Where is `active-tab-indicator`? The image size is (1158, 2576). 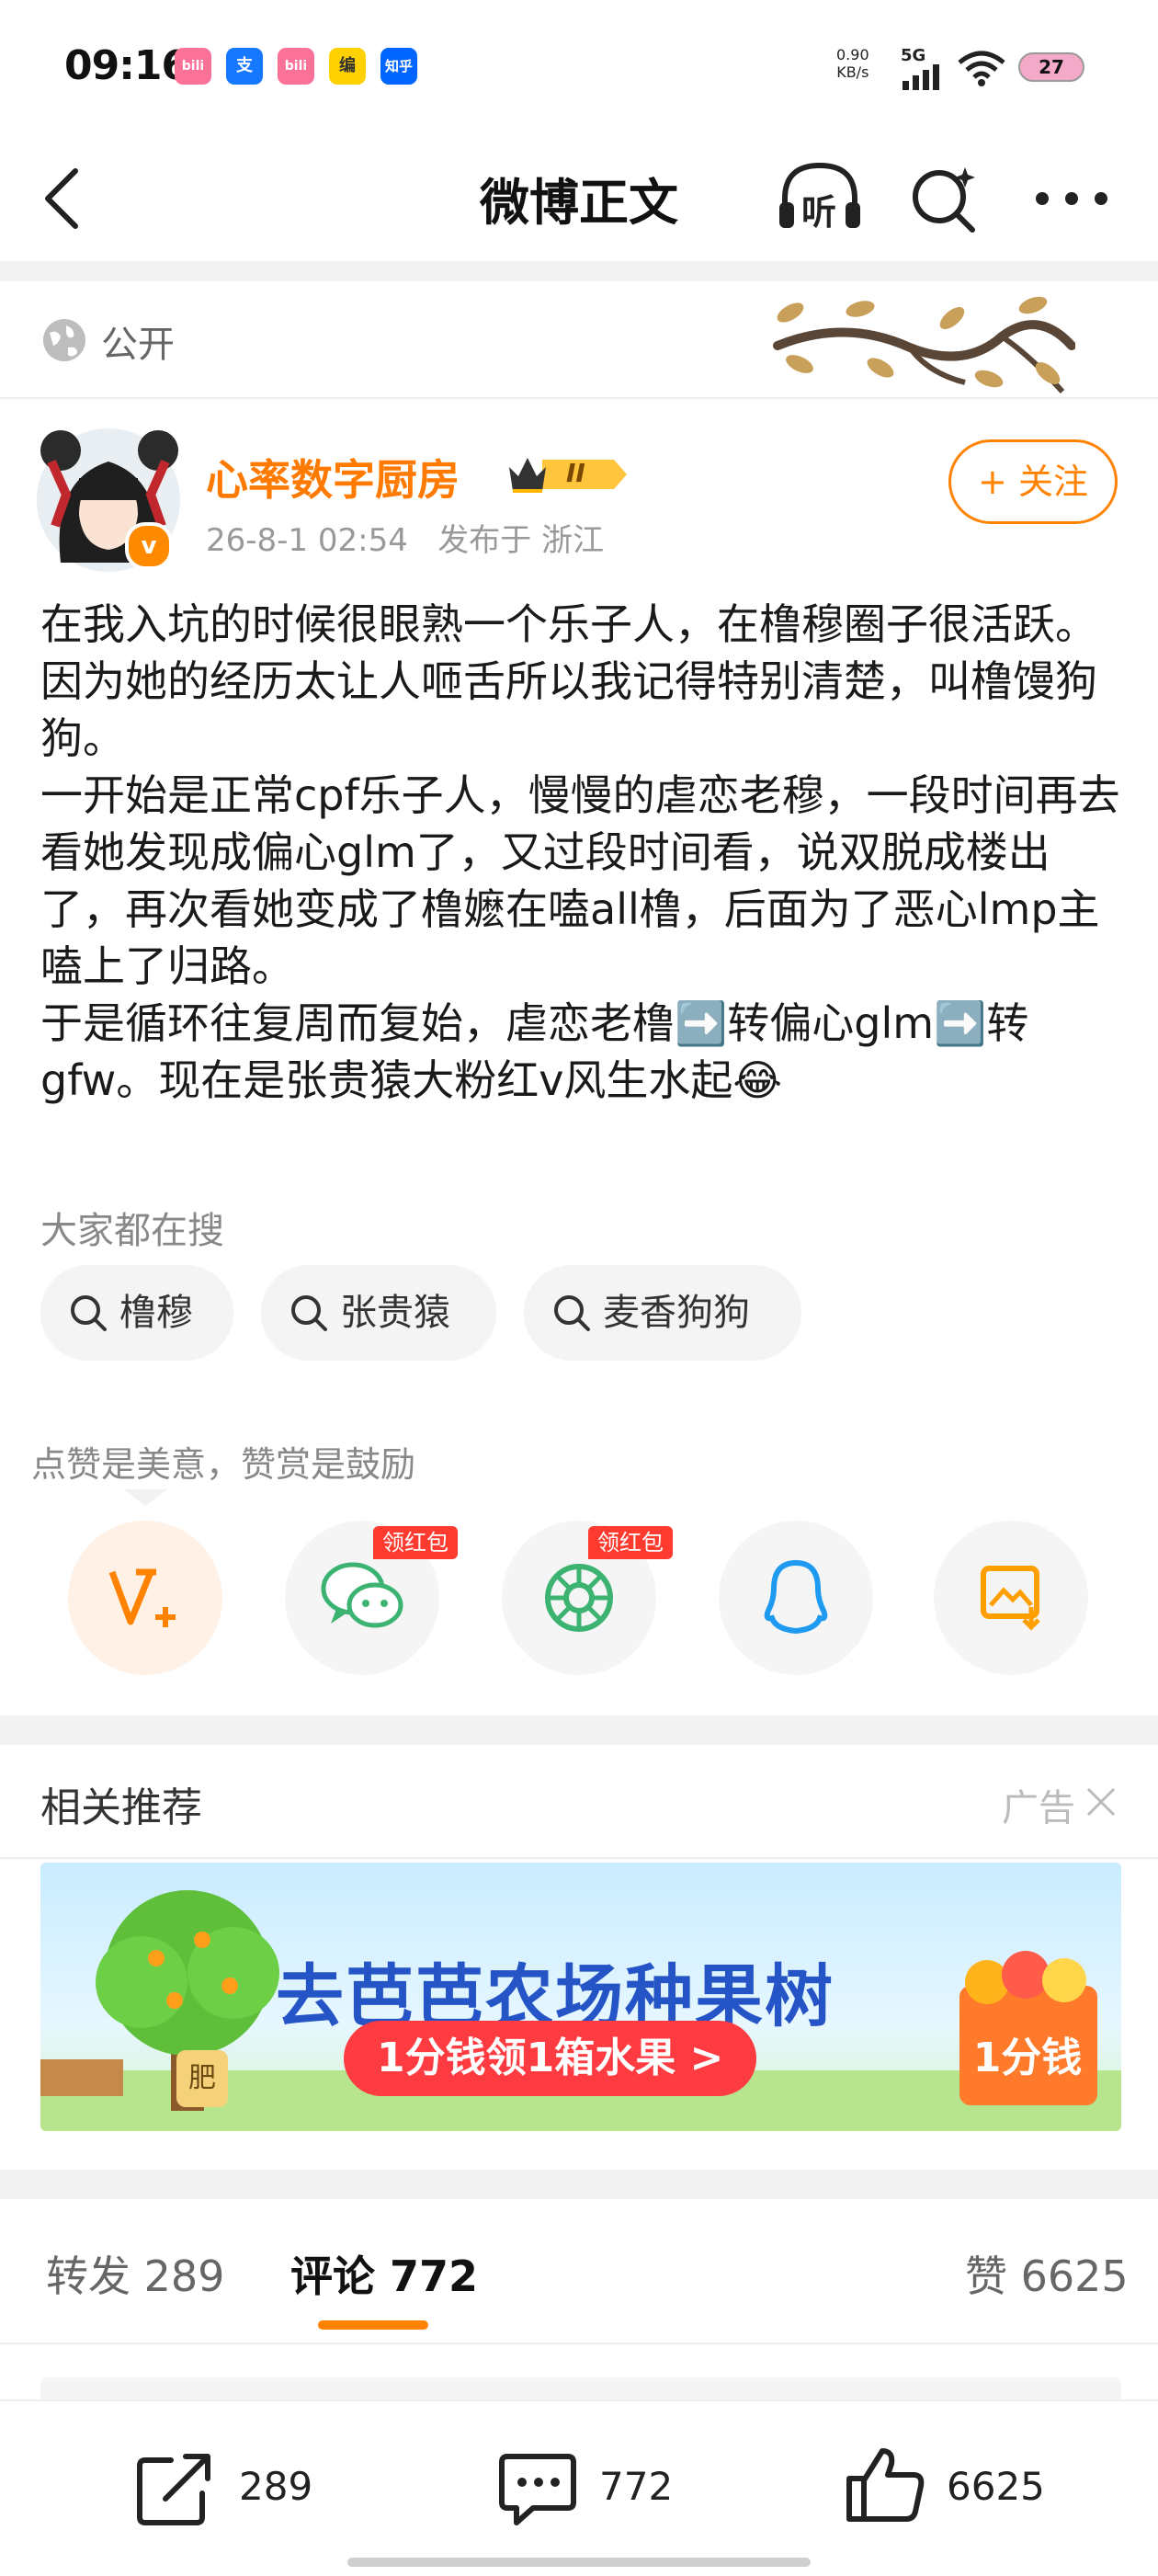 active-tab-indicator is located at coordinates (373, 2325).